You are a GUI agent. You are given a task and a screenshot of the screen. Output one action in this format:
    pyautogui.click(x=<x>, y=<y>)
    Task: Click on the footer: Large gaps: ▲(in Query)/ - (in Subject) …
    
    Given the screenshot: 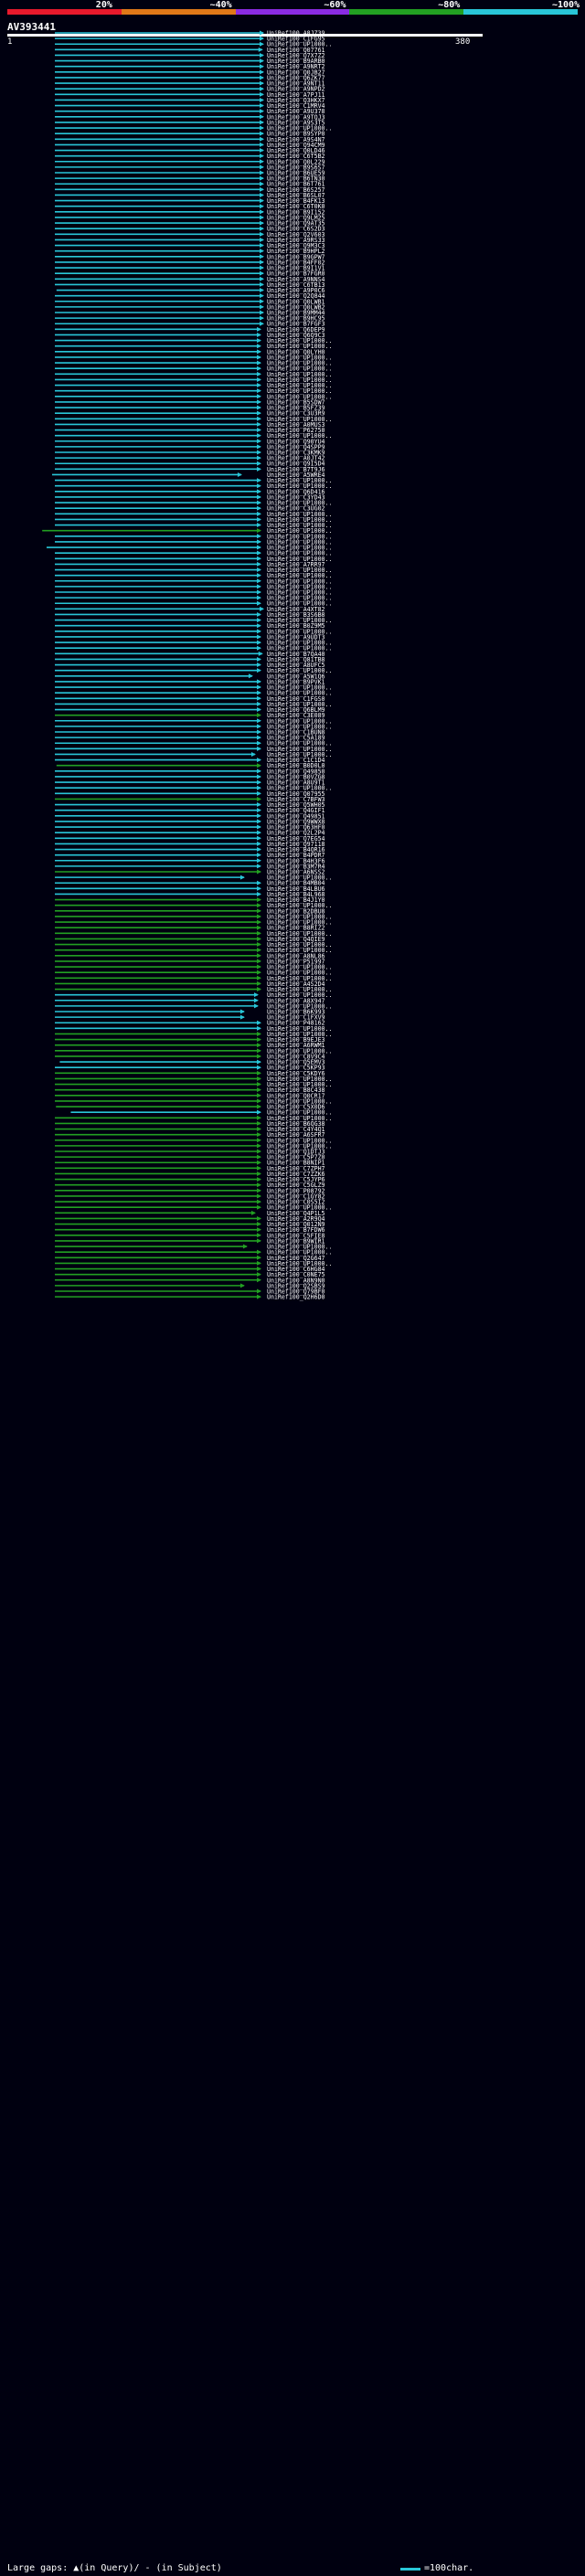 What is the action you would take?
    pyautogui.click(x=293, y=2568)
    